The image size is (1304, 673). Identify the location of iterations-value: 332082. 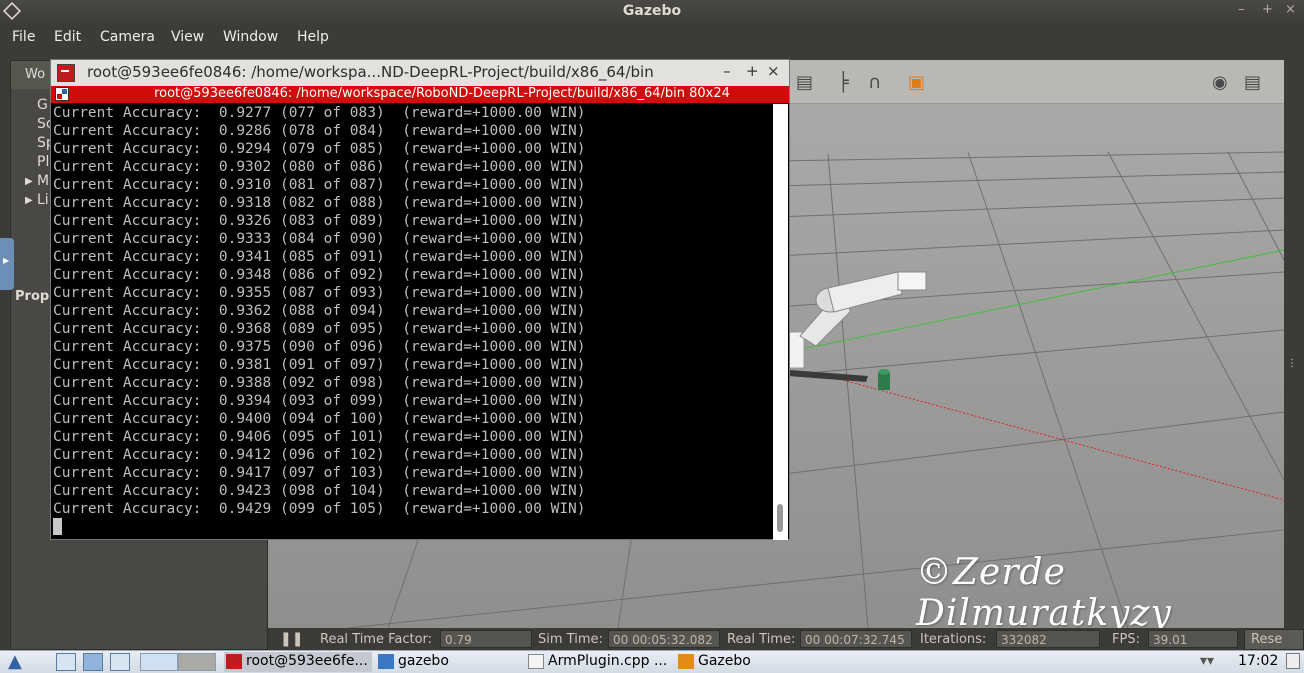
(1048, 639).